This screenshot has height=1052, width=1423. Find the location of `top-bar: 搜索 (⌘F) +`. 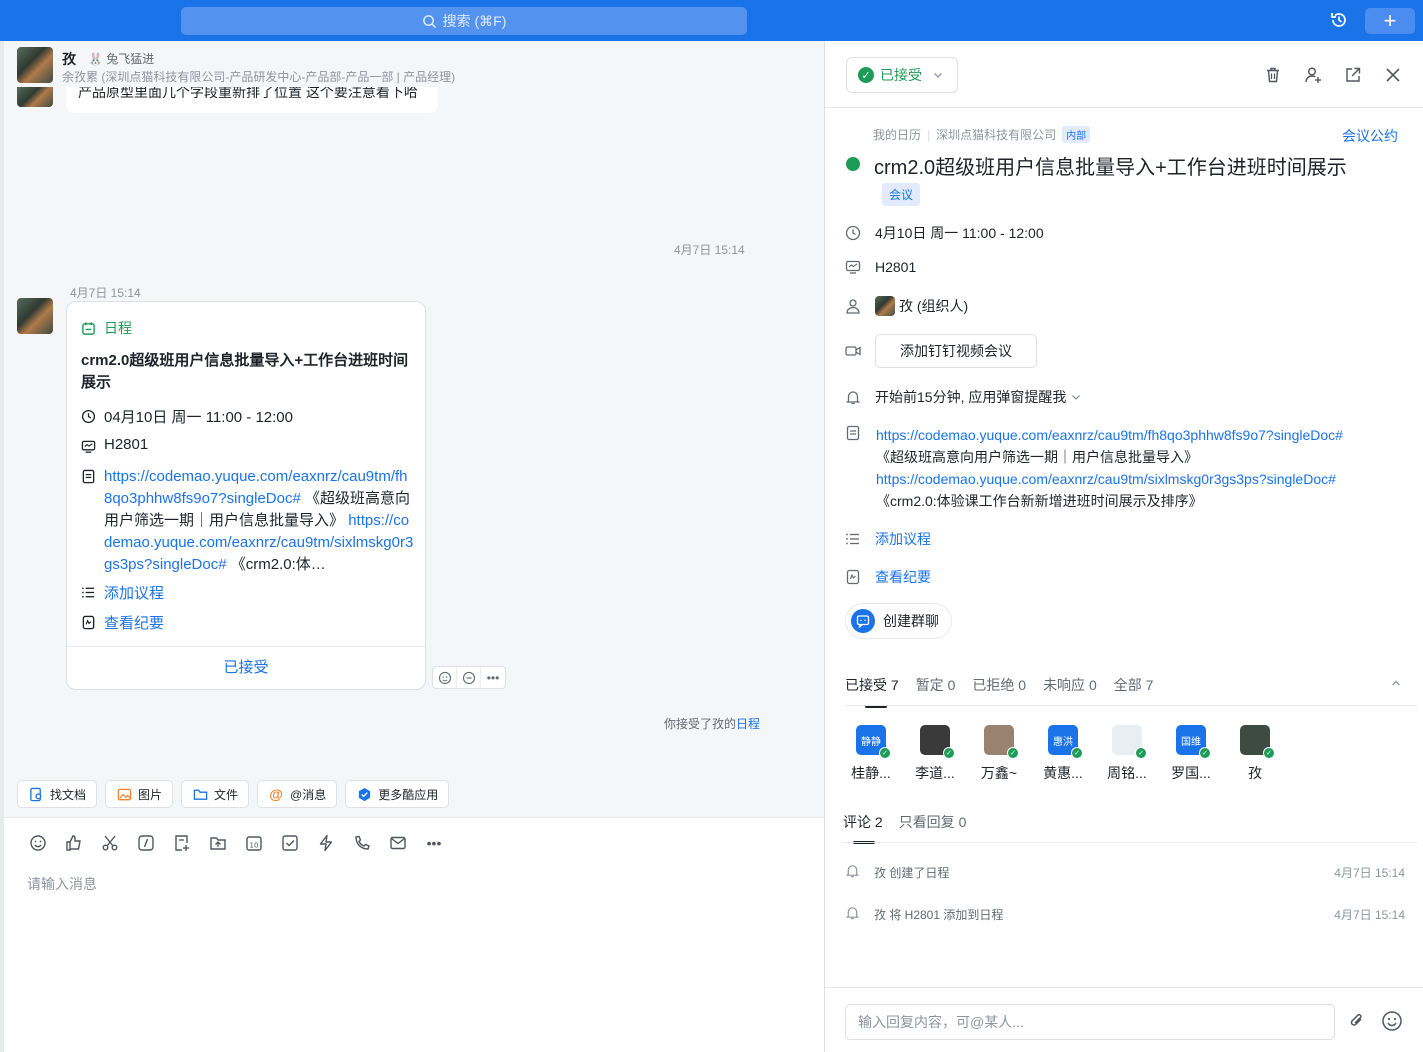

top-bar: 搜索 (⌘F) + is located at coordinates (711, 20).